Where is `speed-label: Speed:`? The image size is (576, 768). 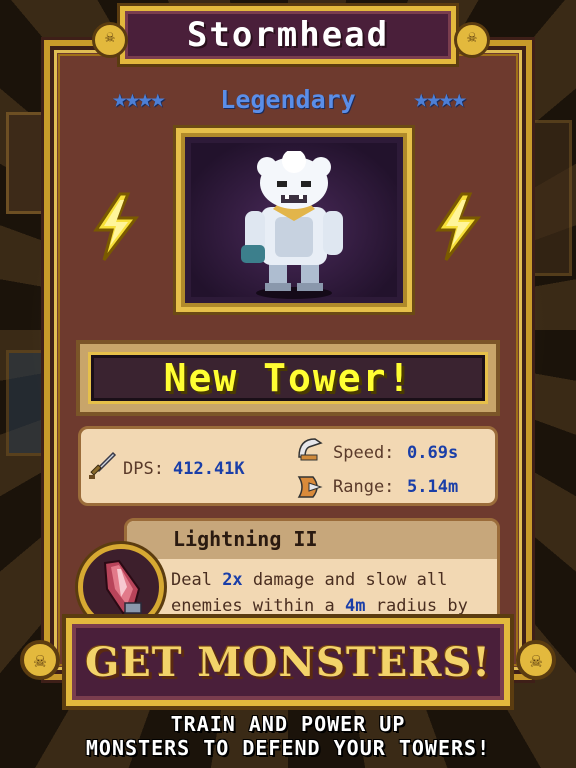 speed-label: Speed: is located at coordinates (364, 453).